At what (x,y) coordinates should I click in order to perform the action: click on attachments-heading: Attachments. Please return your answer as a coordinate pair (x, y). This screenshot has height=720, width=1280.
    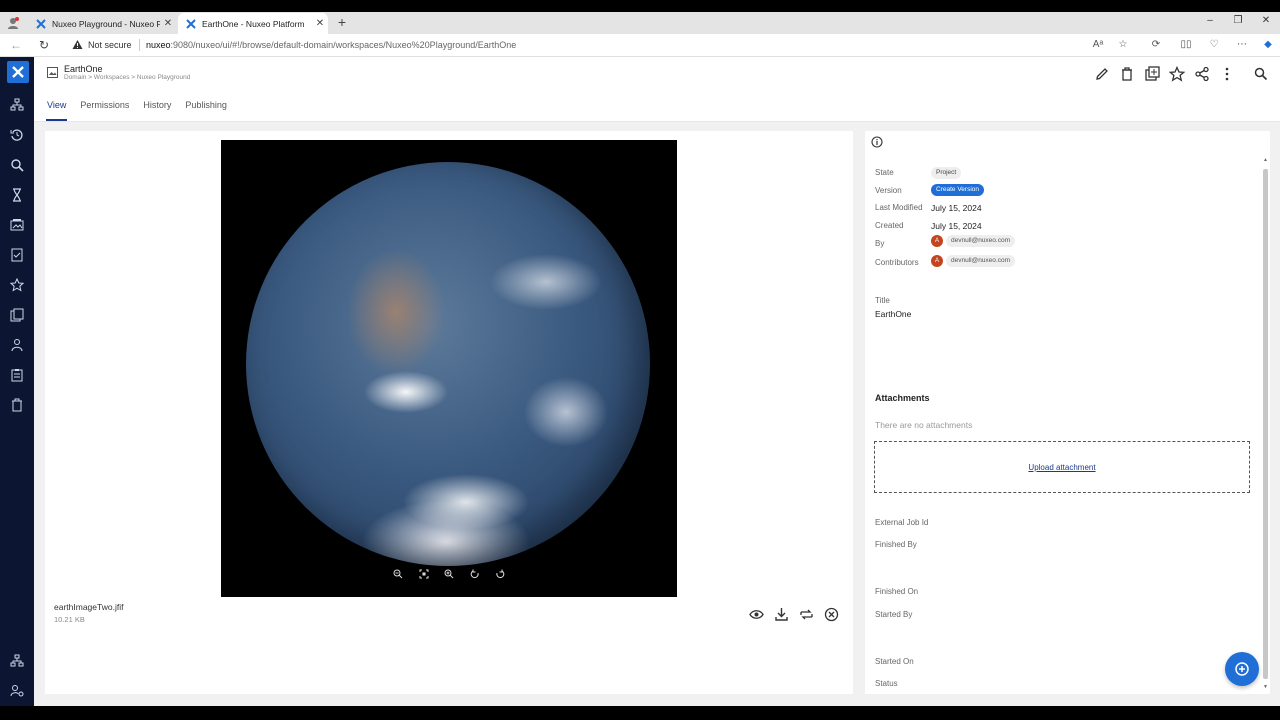
    Looking at the image, I should click on (902, 398).